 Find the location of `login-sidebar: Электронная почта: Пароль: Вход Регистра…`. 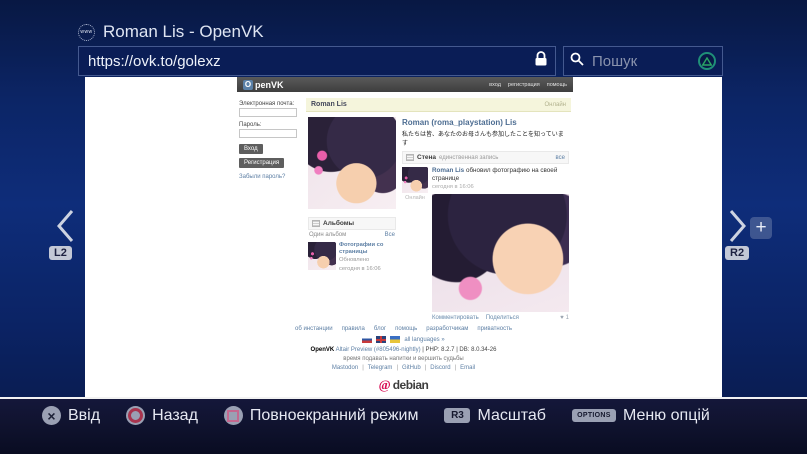

login-sidebar: Электронная почта: Пароль: Вход Регистра… is located at coordinates (270, 211).